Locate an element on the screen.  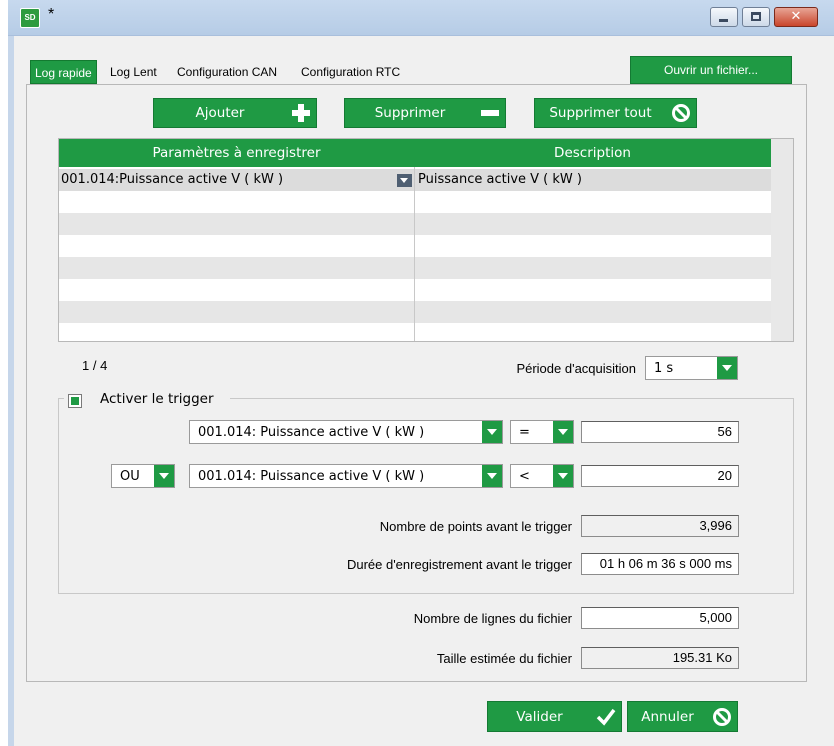
check-icon is located at coordinates (606, 717).